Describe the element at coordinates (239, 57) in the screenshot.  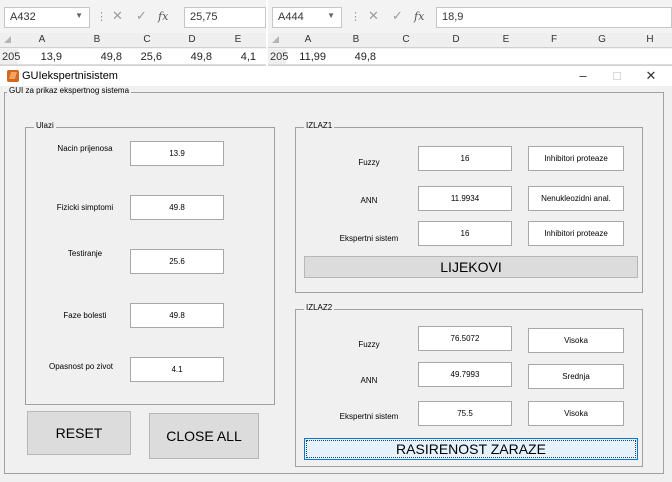
I see `cell: 4,1` at that location.